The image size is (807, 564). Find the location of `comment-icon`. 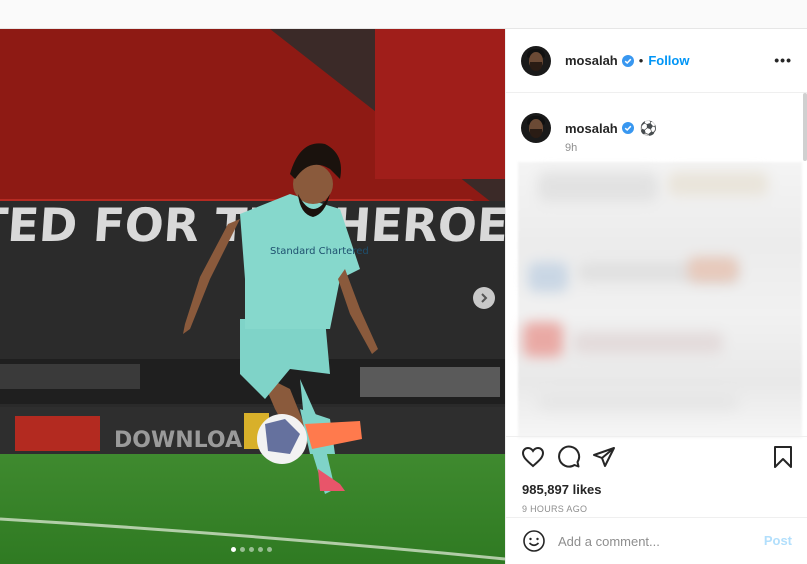

comment-icon is located at coordinates (569, 457).